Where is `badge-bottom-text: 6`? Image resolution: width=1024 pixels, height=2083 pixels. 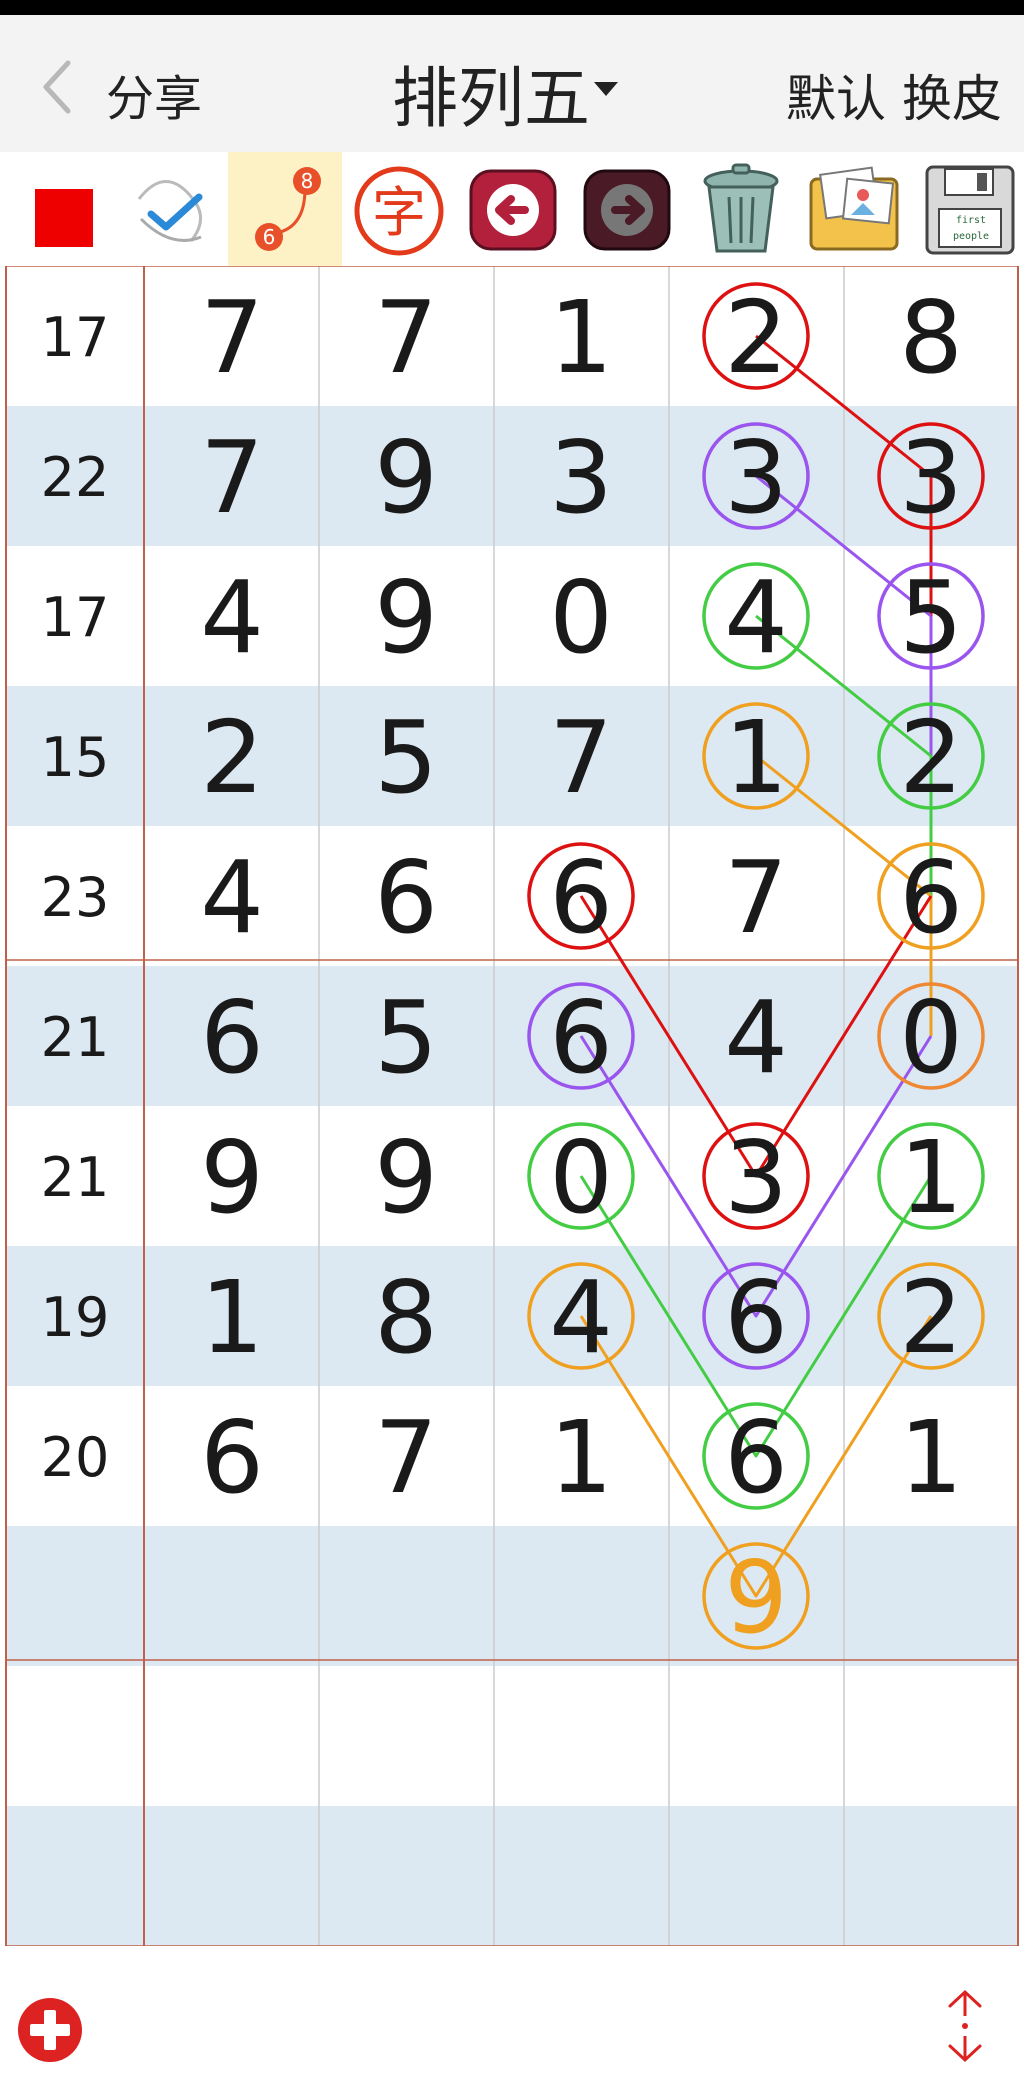
badge-bottom-text: 6 is located at coordinates (269, 237).